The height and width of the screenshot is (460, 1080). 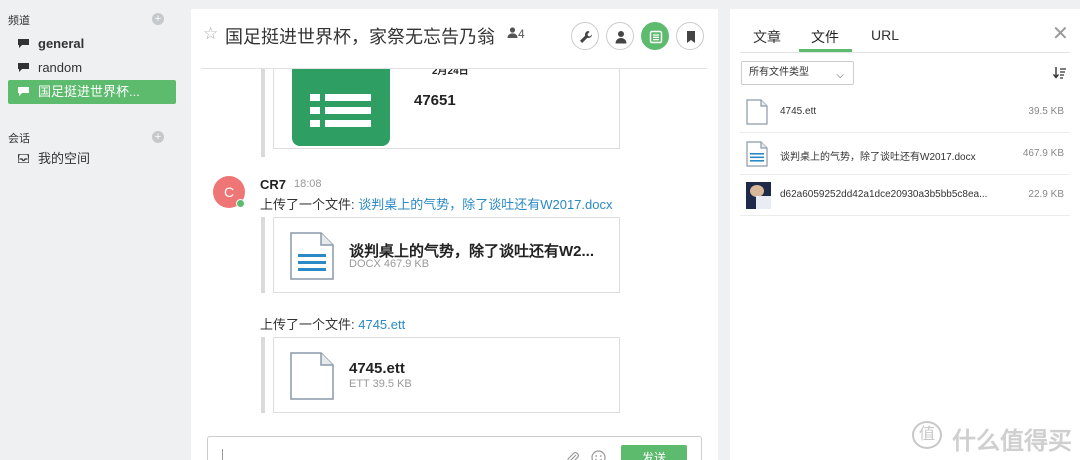 I want to click on watermark-symbol: 值, so click(x=927, y=435).